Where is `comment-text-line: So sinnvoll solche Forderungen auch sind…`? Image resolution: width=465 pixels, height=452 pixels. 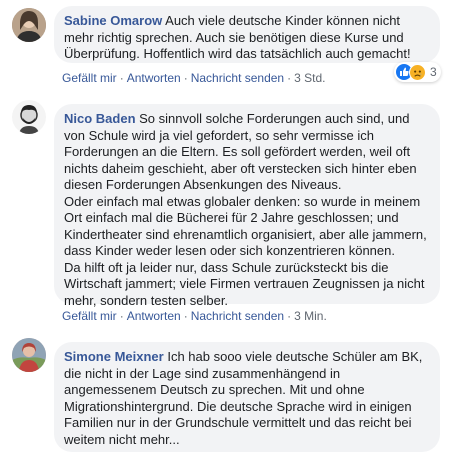
comment-text-line: So sinnvoll solche Forderungen auch sind… is located at coordinates (274, 118).